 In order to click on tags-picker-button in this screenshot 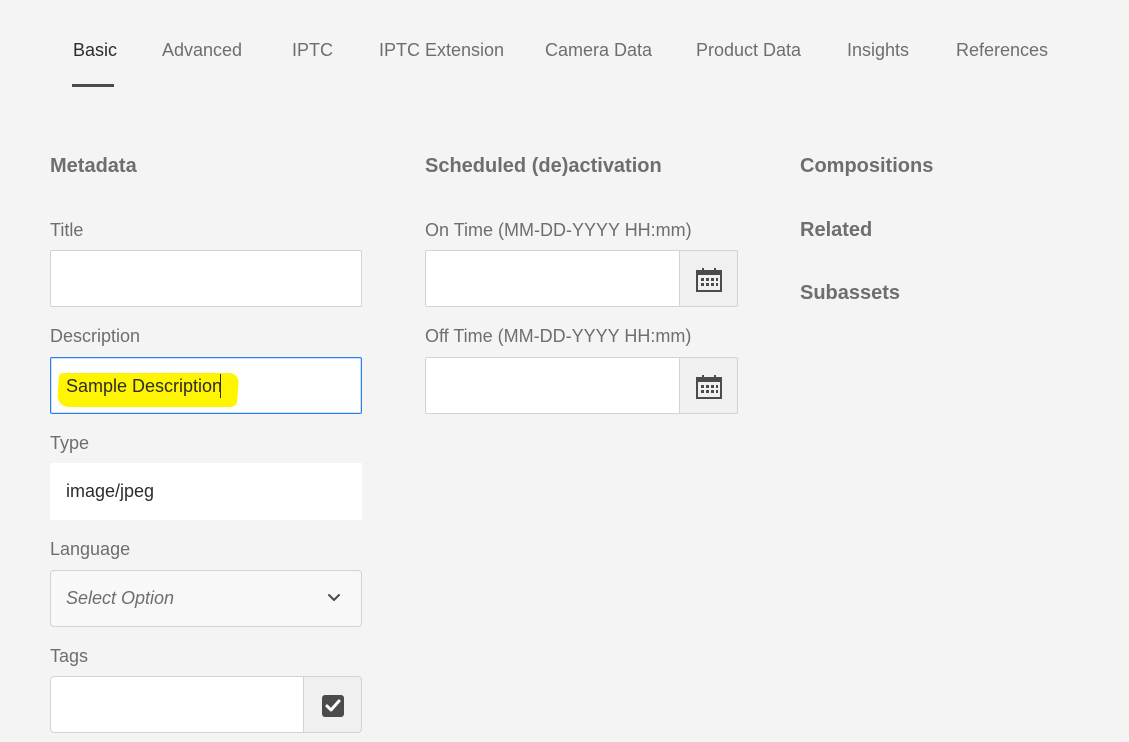, I will do `click(332, 704)`.